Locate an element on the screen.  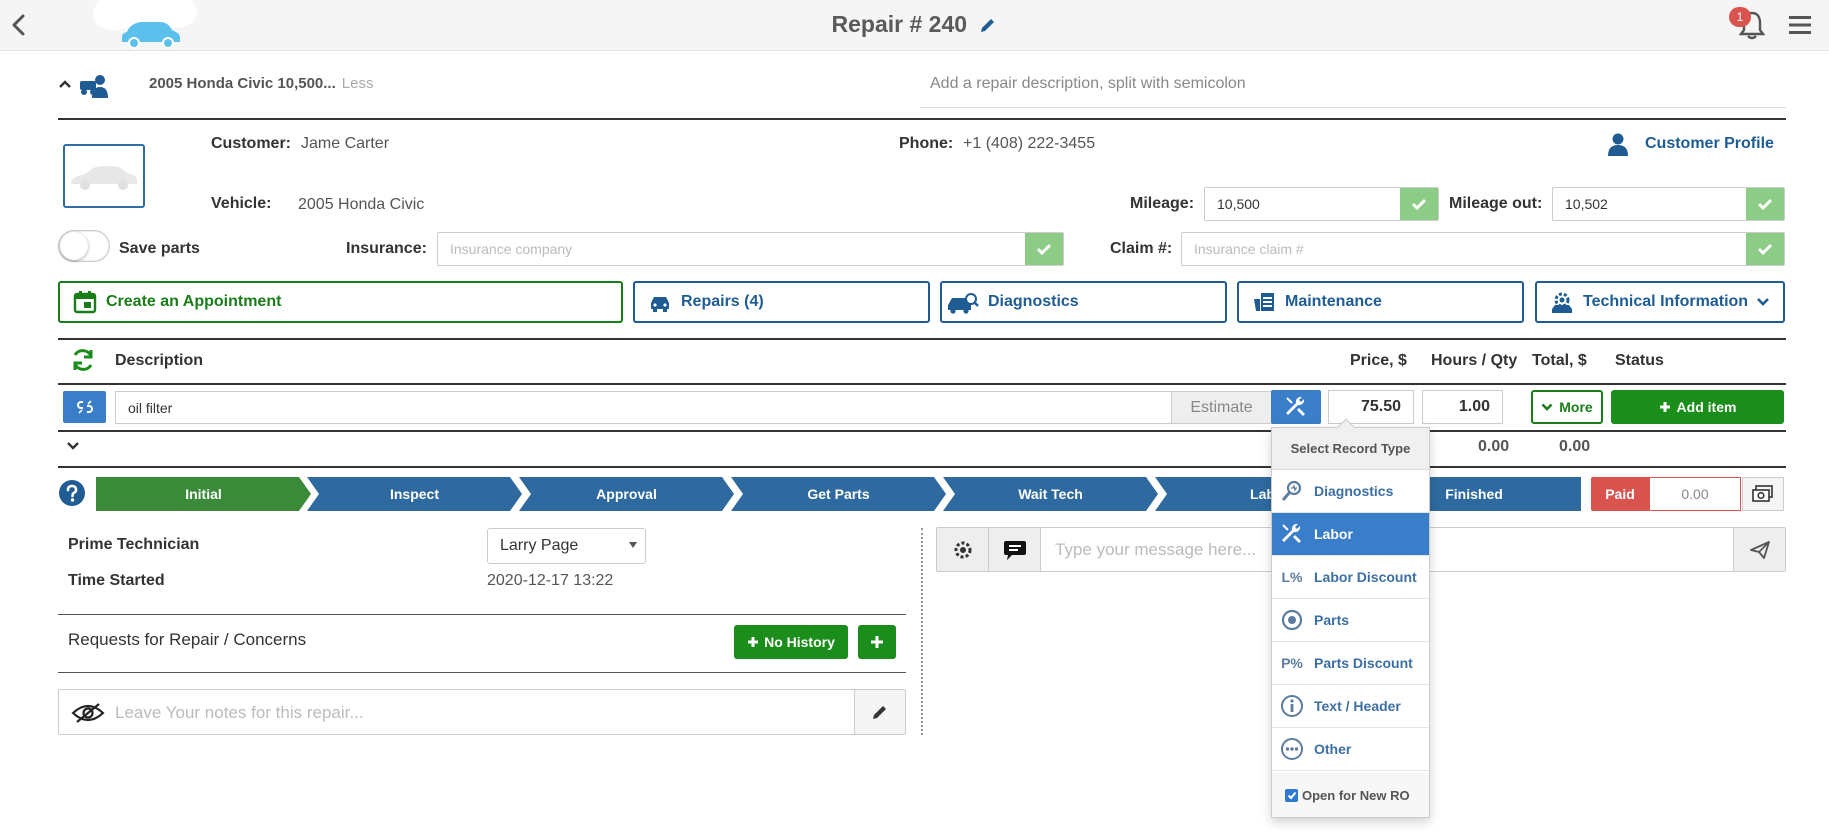
record-type-other: Other is located at coordinates (1350, 749).